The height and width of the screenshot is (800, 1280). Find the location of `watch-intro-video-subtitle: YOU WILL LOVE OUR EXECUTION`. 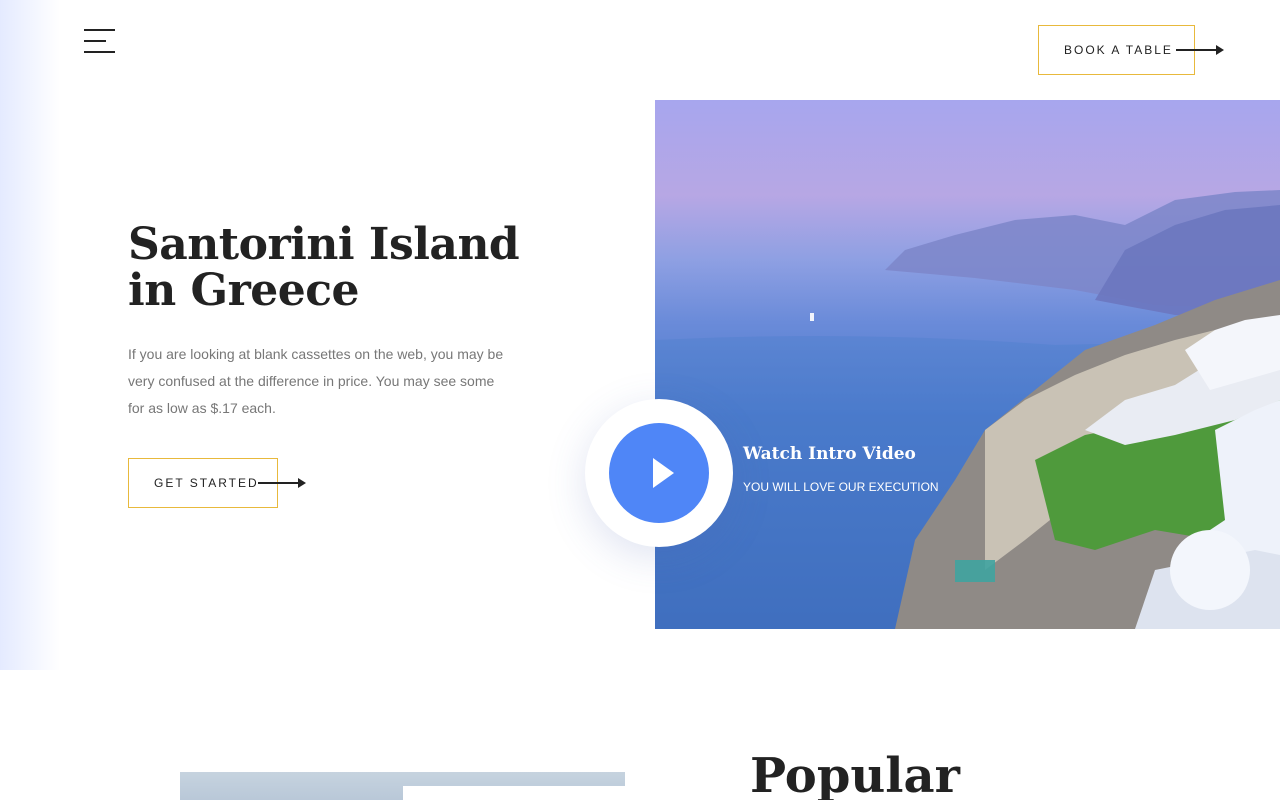

watch-intro-video-subtitle: YOU WILL LOVE OUR EXECUTION is located at coordinates (841, 487).